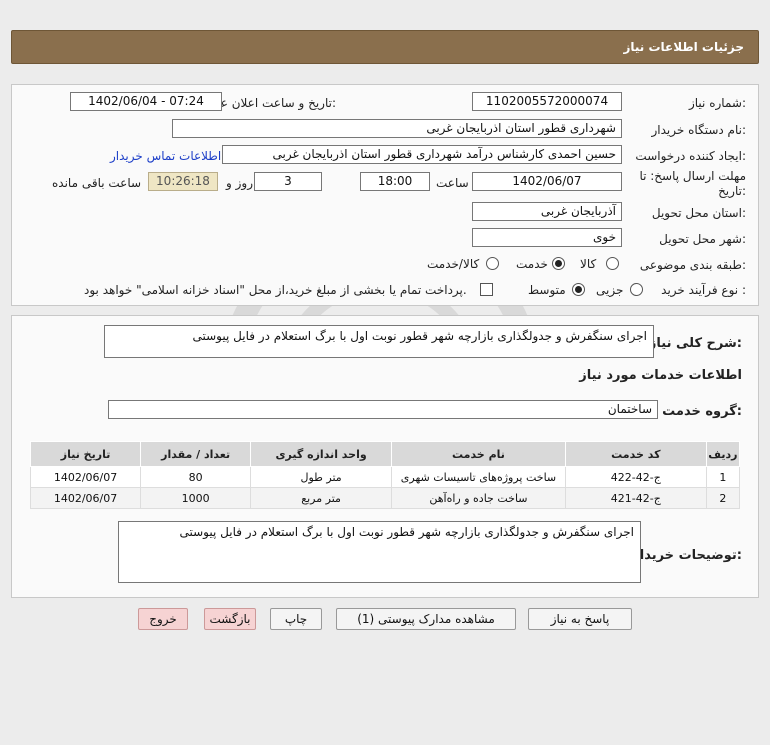  Describe the element at coordinates (547, 181) in the screenshot. I see `deadline-date-field: 1402/06/07` at that location.